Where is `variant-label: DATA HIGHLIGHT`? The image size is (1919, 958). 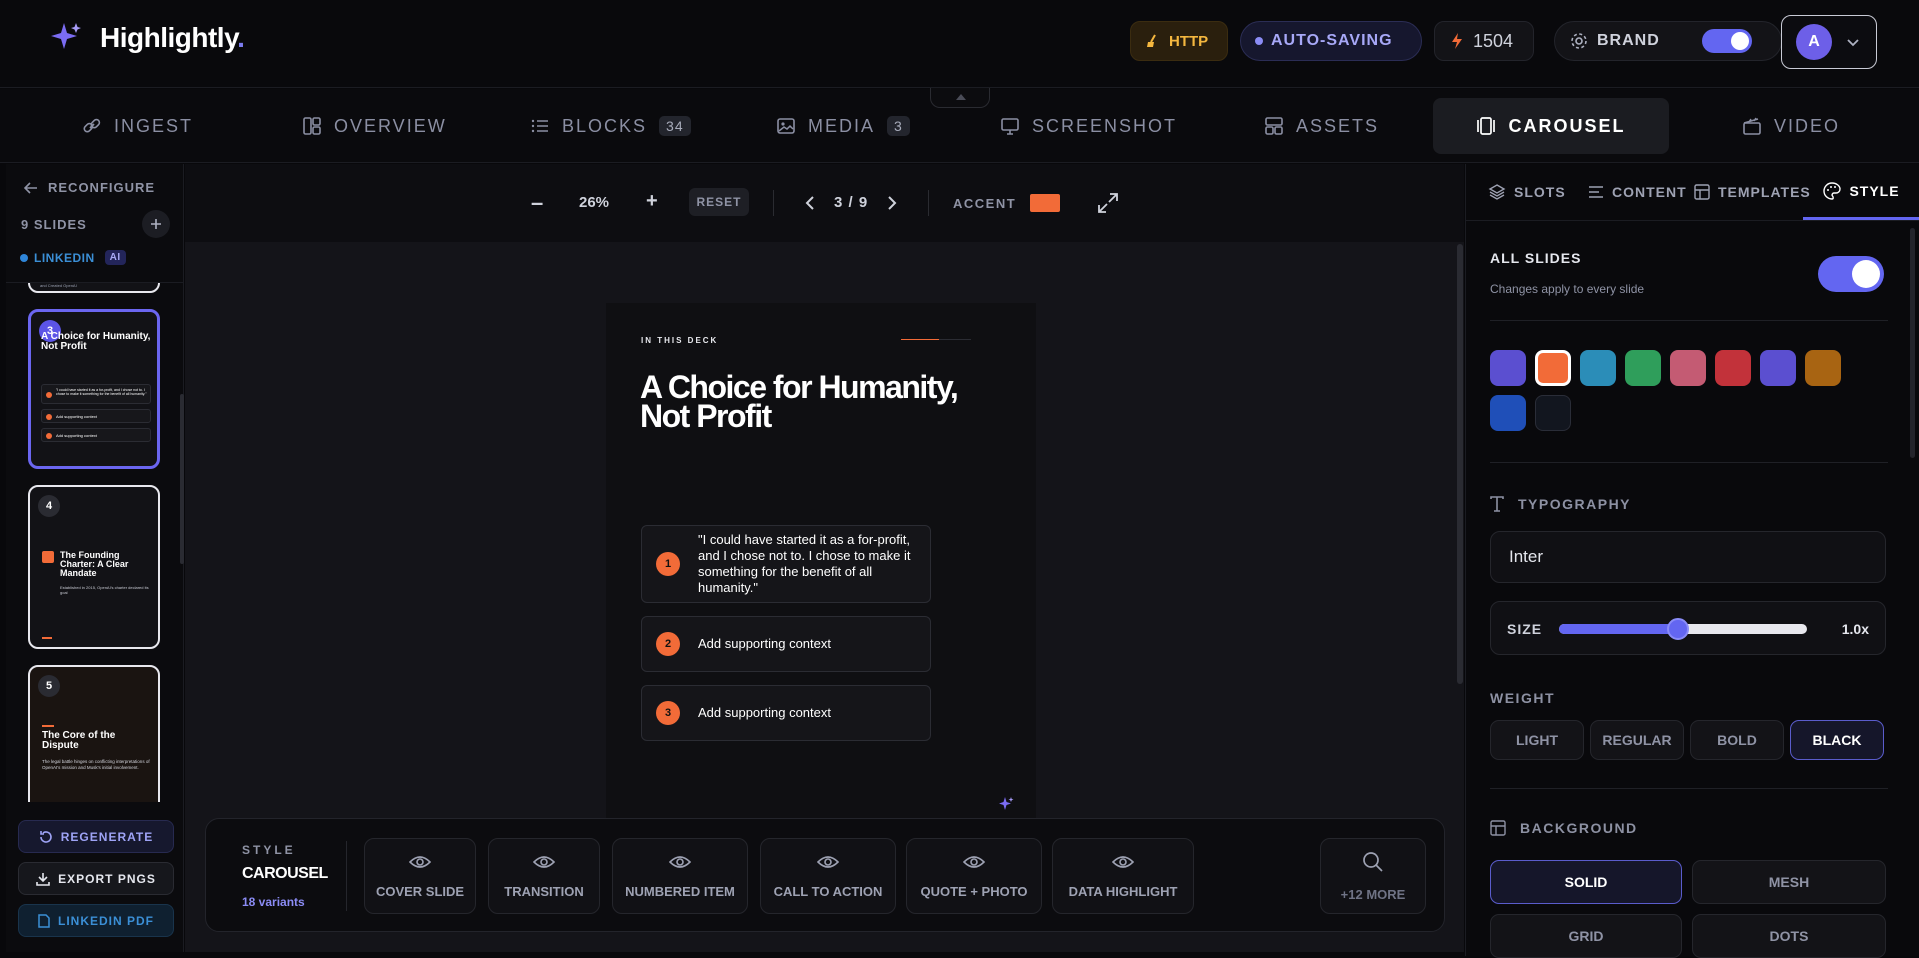
variant-label: DATA HIGHLIGHT is located at coordinates (1123, 891).